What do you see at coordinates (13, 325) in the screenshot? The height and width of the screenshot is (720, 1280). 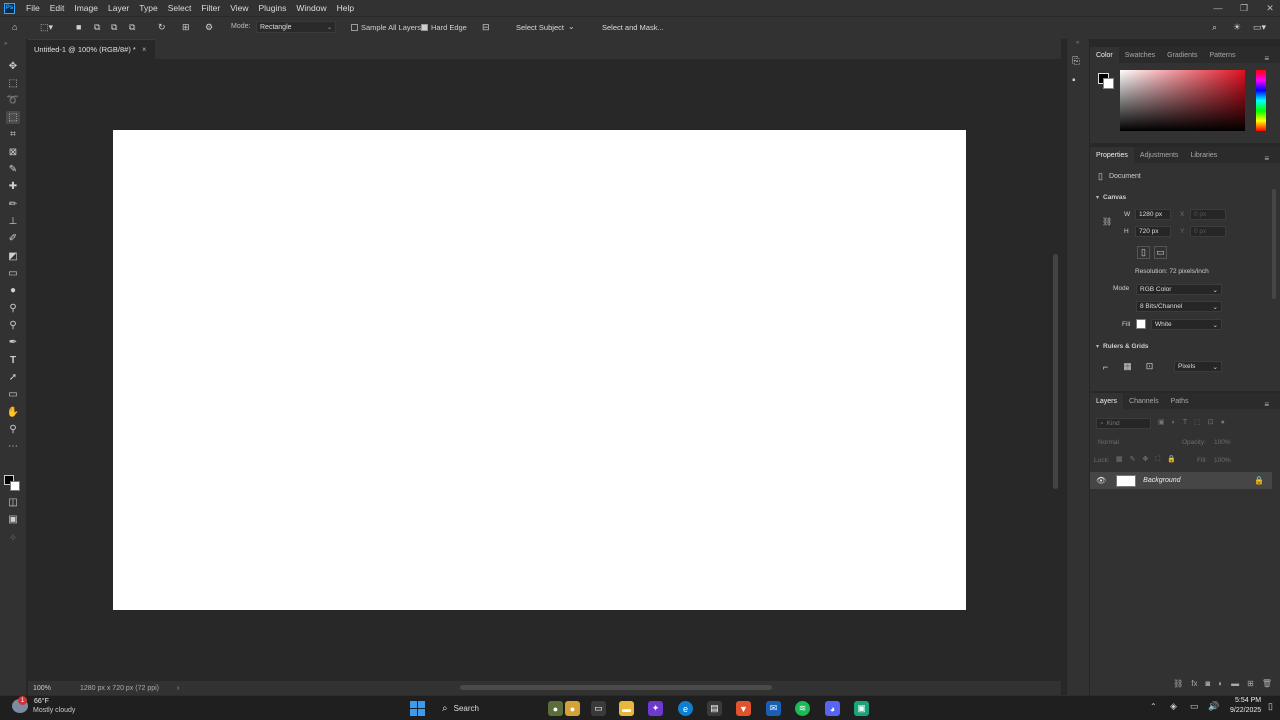 I see `zoom-lens-icon: ⚲` at bounding box center [13, 325].